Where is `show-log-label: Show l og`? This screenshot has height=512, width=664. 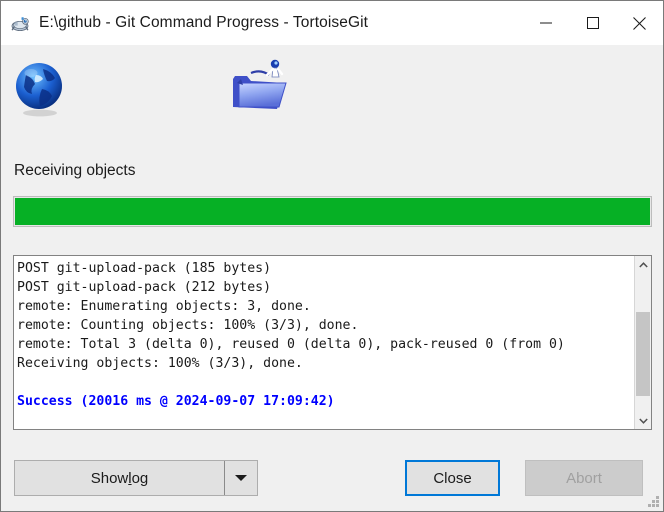 show-log-label: Show l og is located at coordinates (119, 478).